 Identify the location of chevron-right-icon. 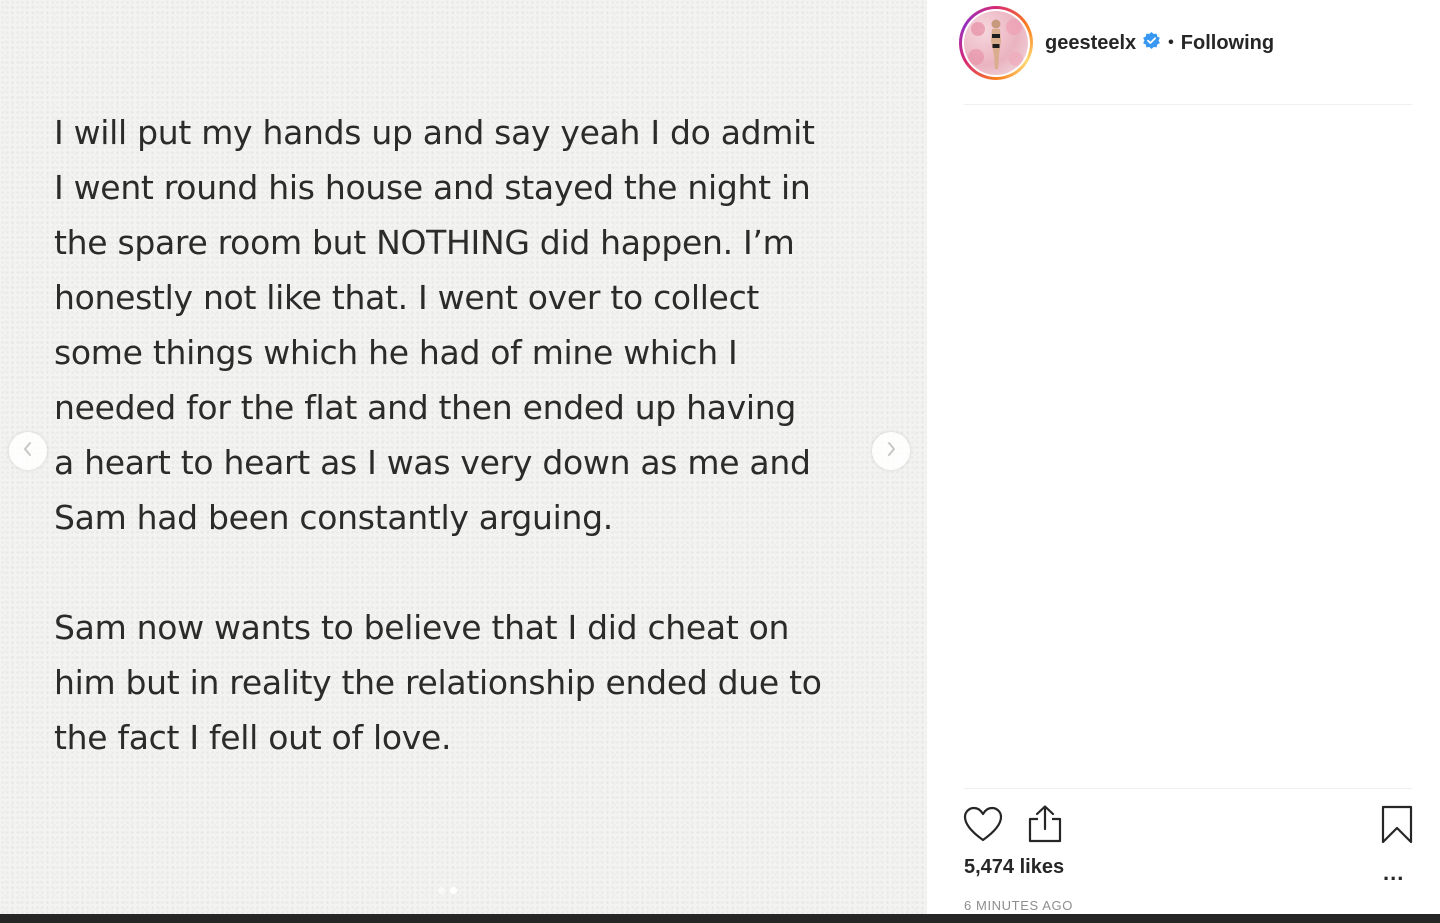
(891, 451).